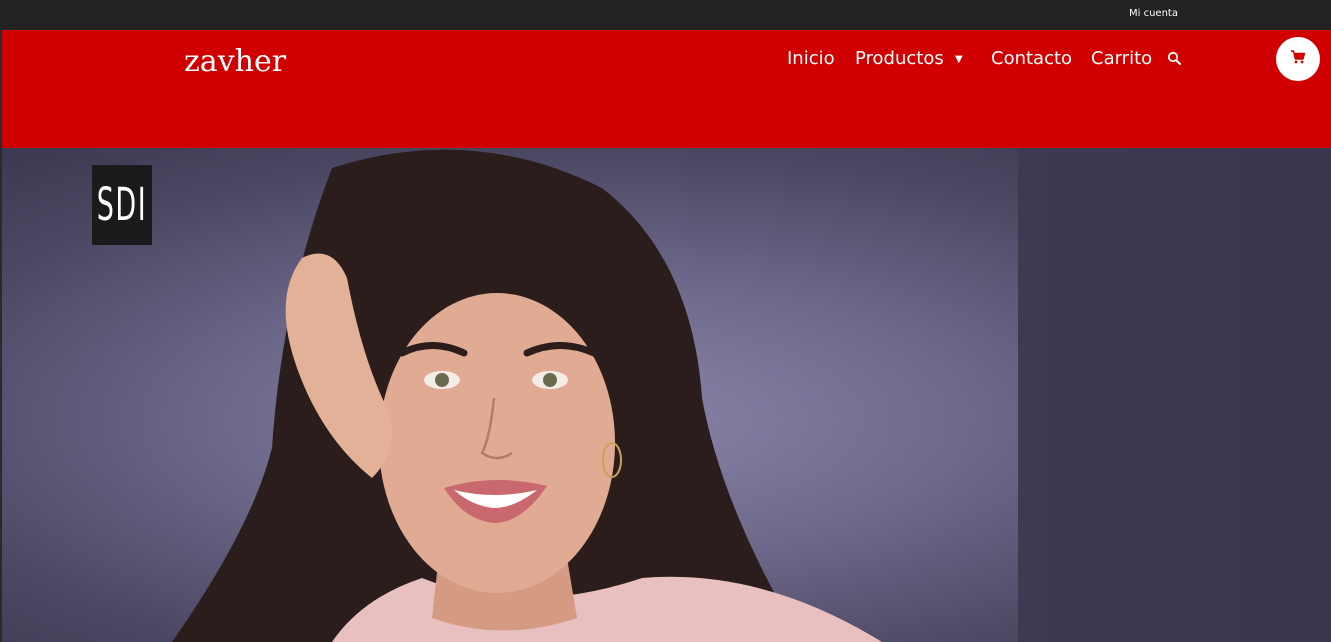  Describe the element at coordinates (1121, 60) in the screenshot. I see `nav-carrito: Carrito` at that location.